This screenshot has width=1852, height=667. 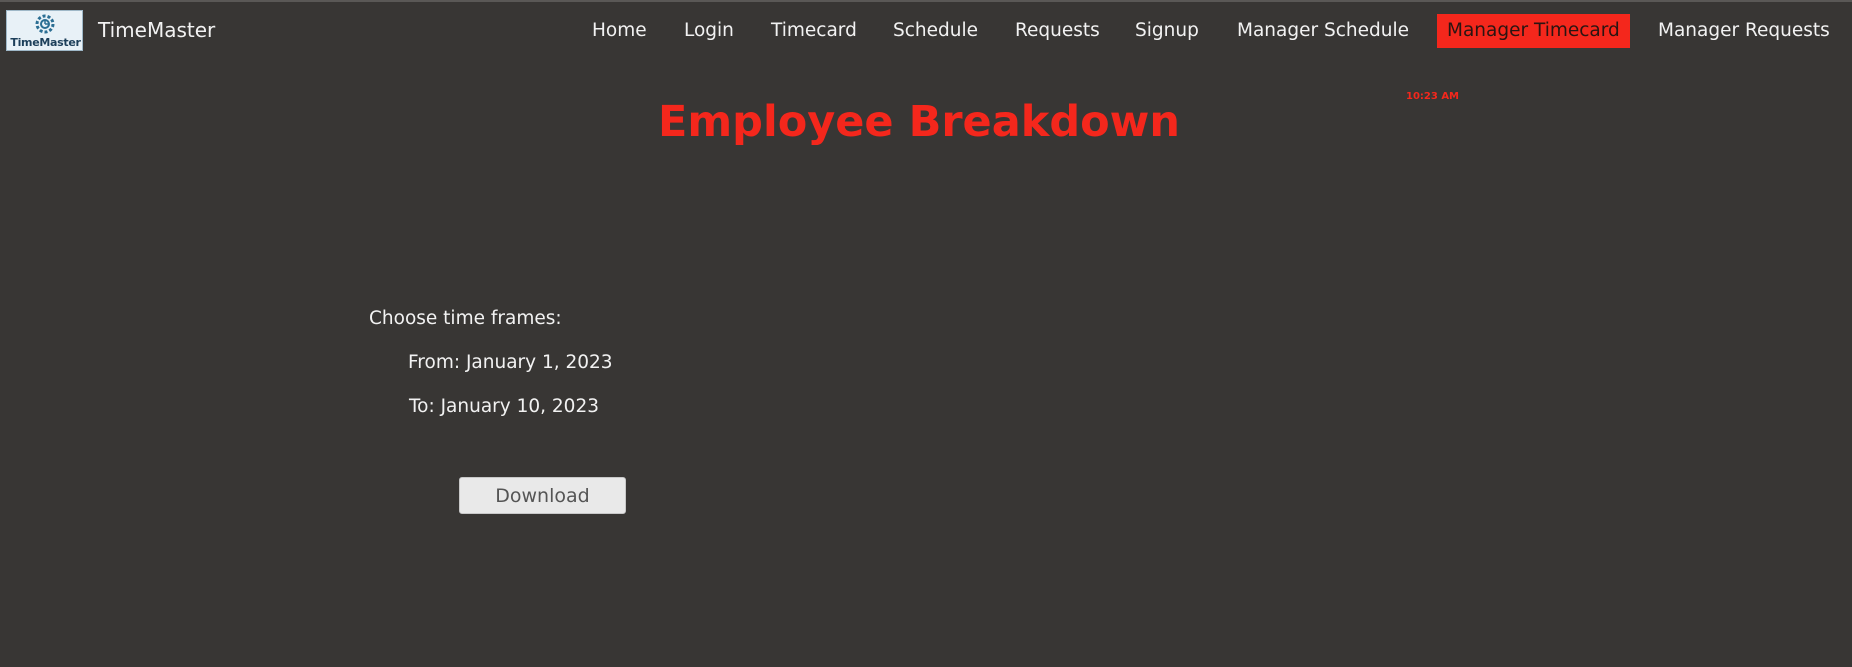 I want to click on logo-text: TimeMaster, so click(x=45, y=42).